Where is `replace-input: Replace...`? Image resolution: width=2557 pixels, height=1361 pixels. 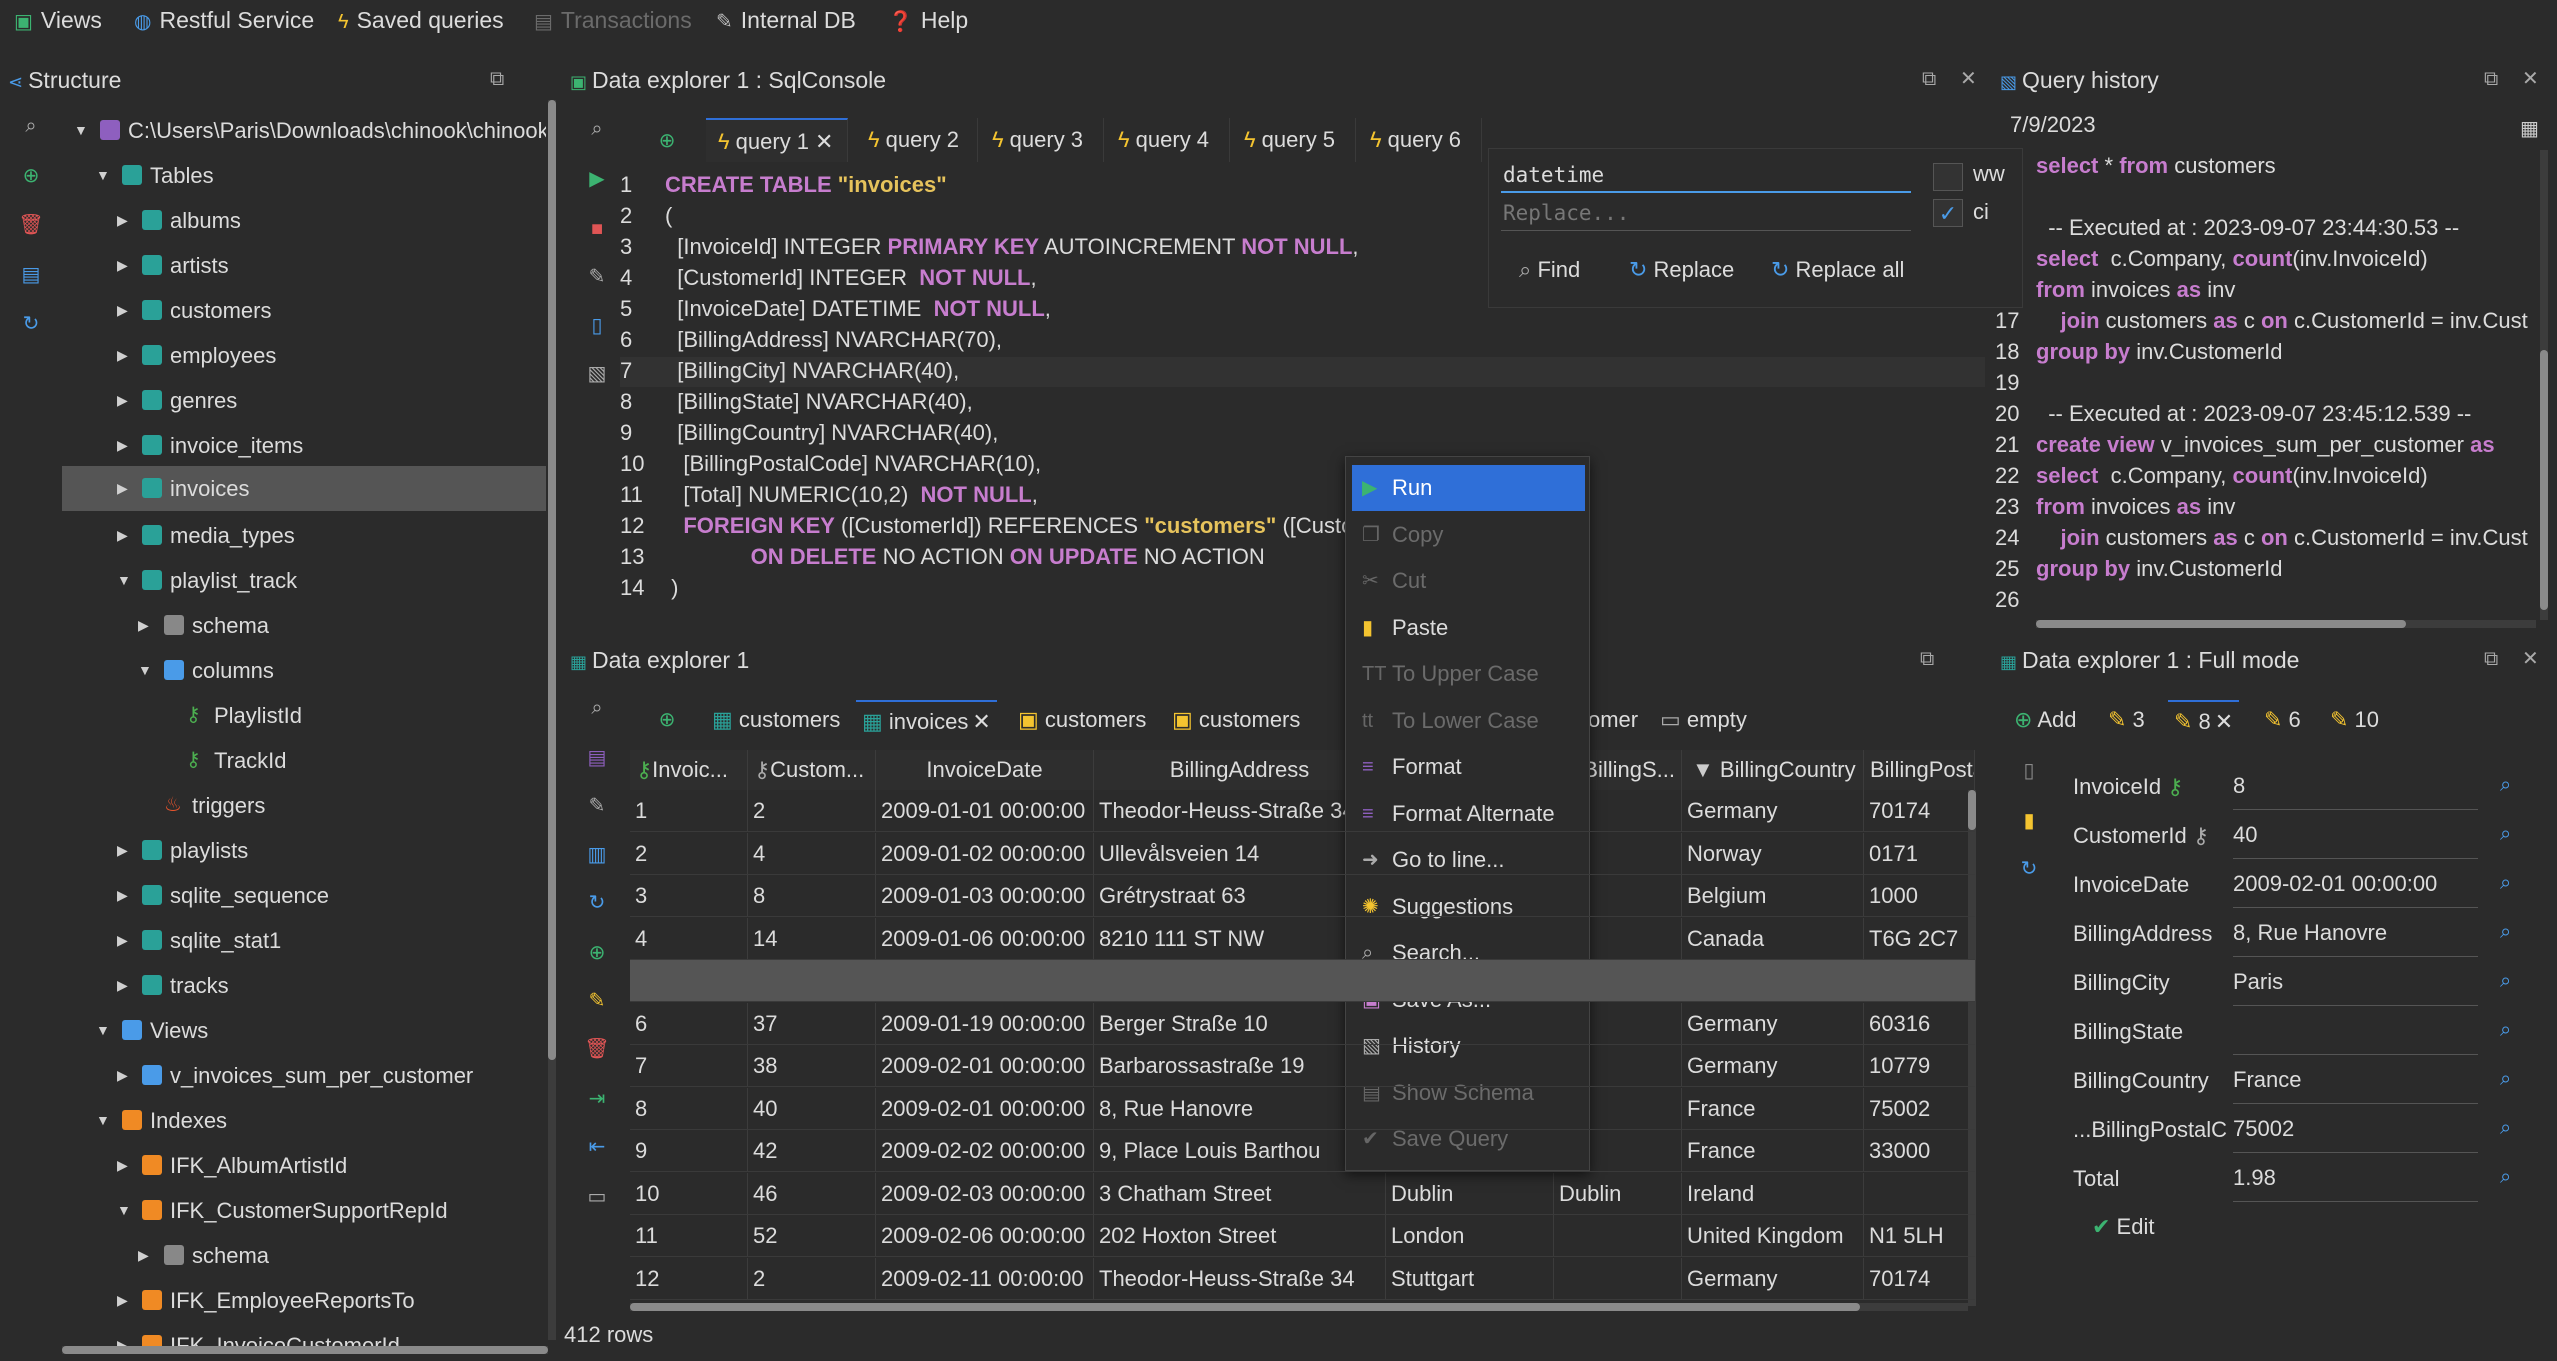 replace-input: Replace... is located at coordinates (1706, 214).